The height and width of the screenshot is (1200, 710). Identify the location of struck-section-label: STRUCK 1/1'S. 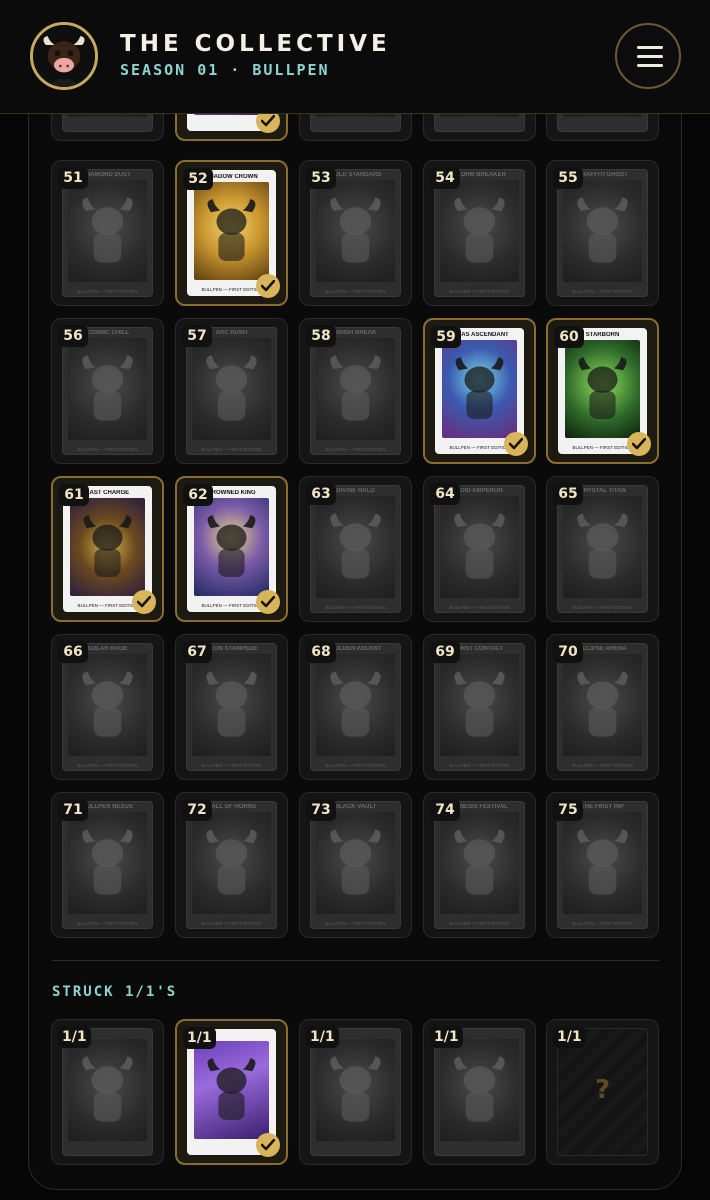
(115, 992).